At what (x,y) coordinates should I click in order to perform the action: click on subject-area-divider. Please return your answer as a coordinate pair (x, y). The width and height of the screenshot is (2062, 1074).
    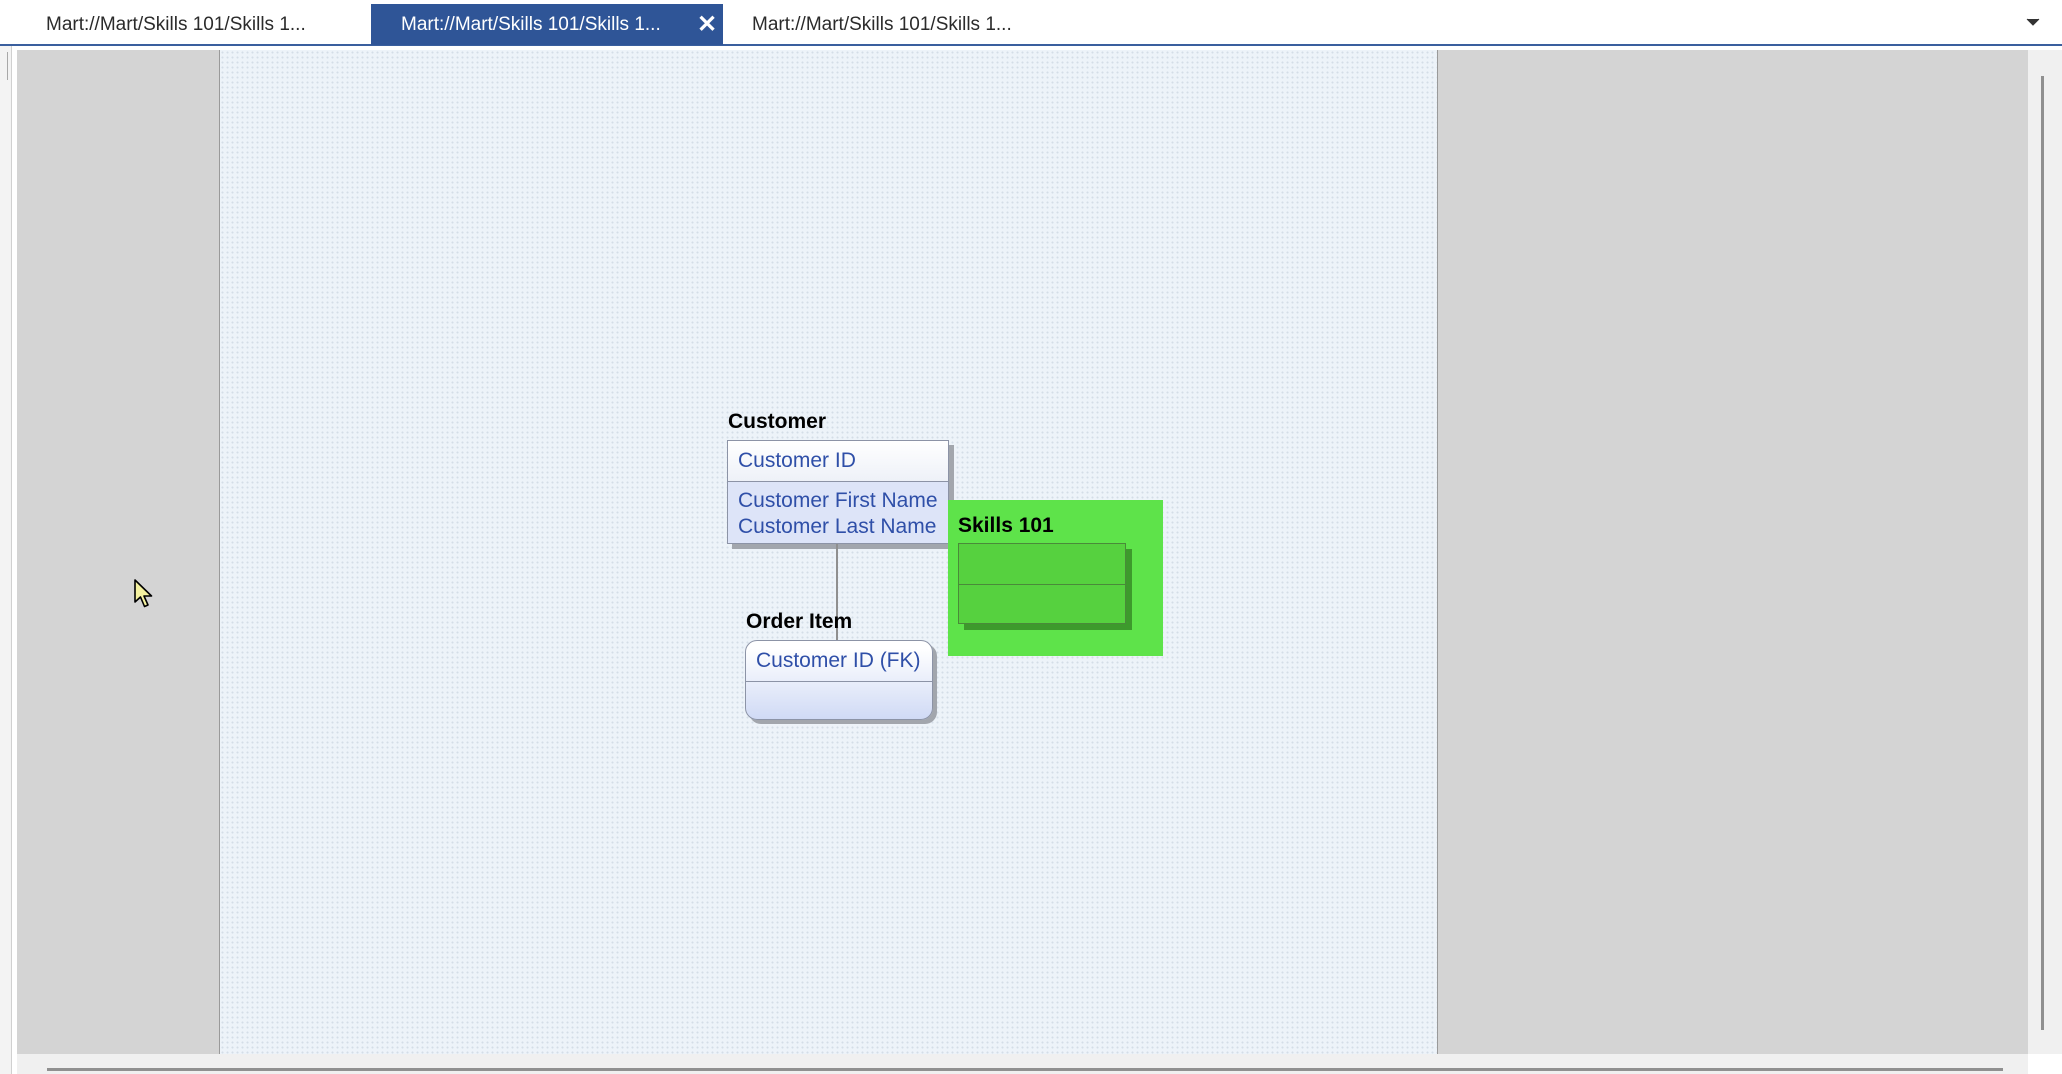
    Looking at the image, I should click on (1042, 584).